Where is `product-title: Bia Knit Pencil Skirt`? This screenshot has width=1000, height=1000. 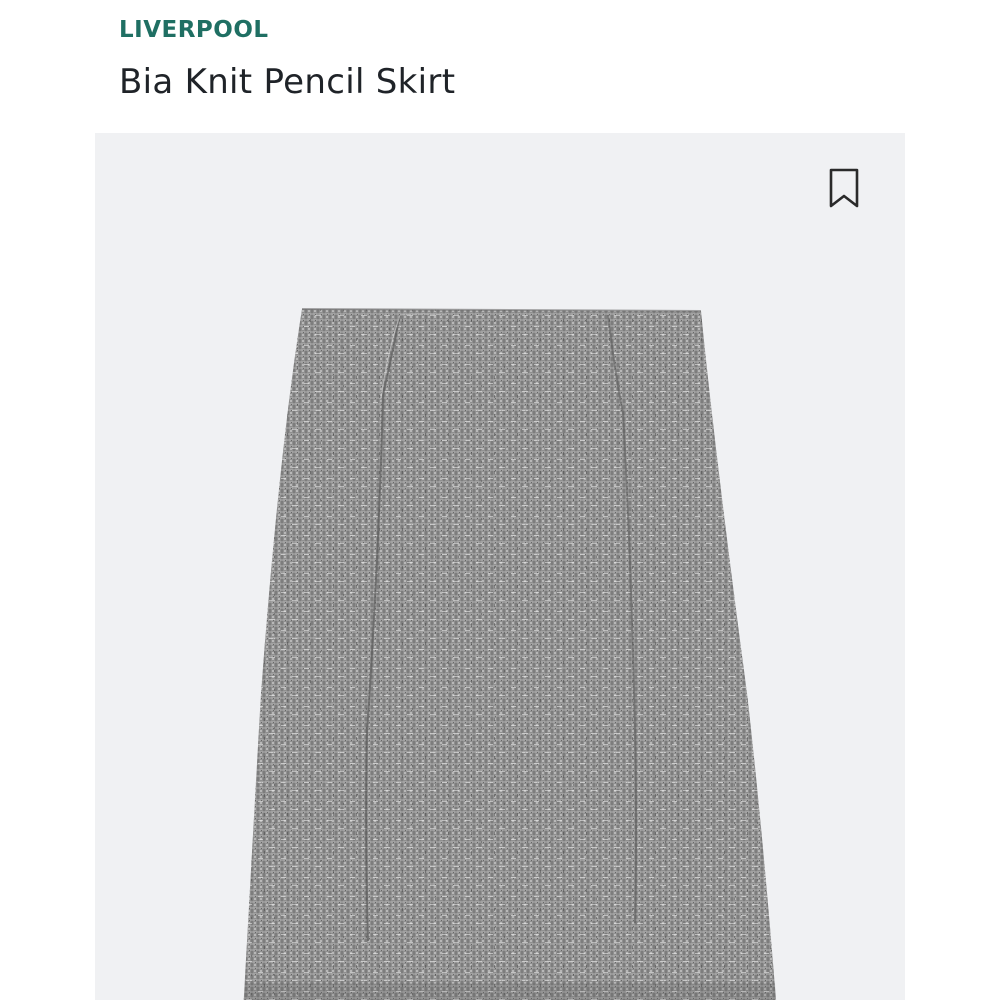 product-title: Bia Knit Pencil Skirt is located at coordinates (287, 82).